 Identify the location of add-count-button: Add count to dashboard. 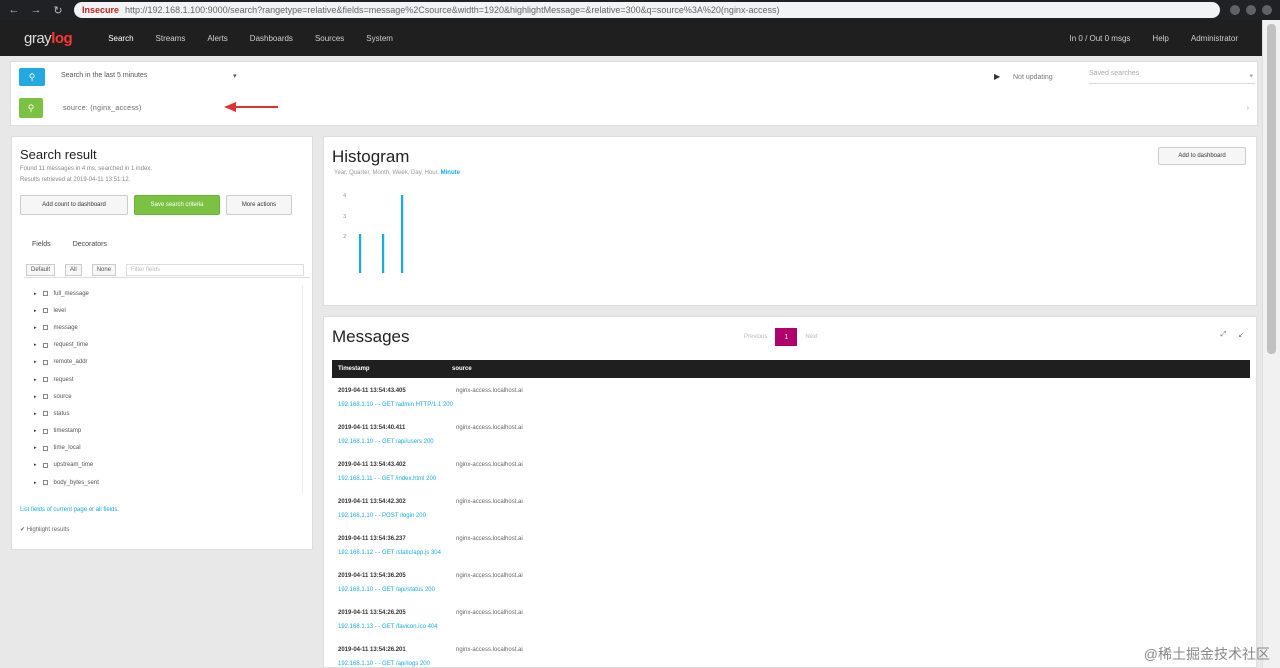
(74, 205).